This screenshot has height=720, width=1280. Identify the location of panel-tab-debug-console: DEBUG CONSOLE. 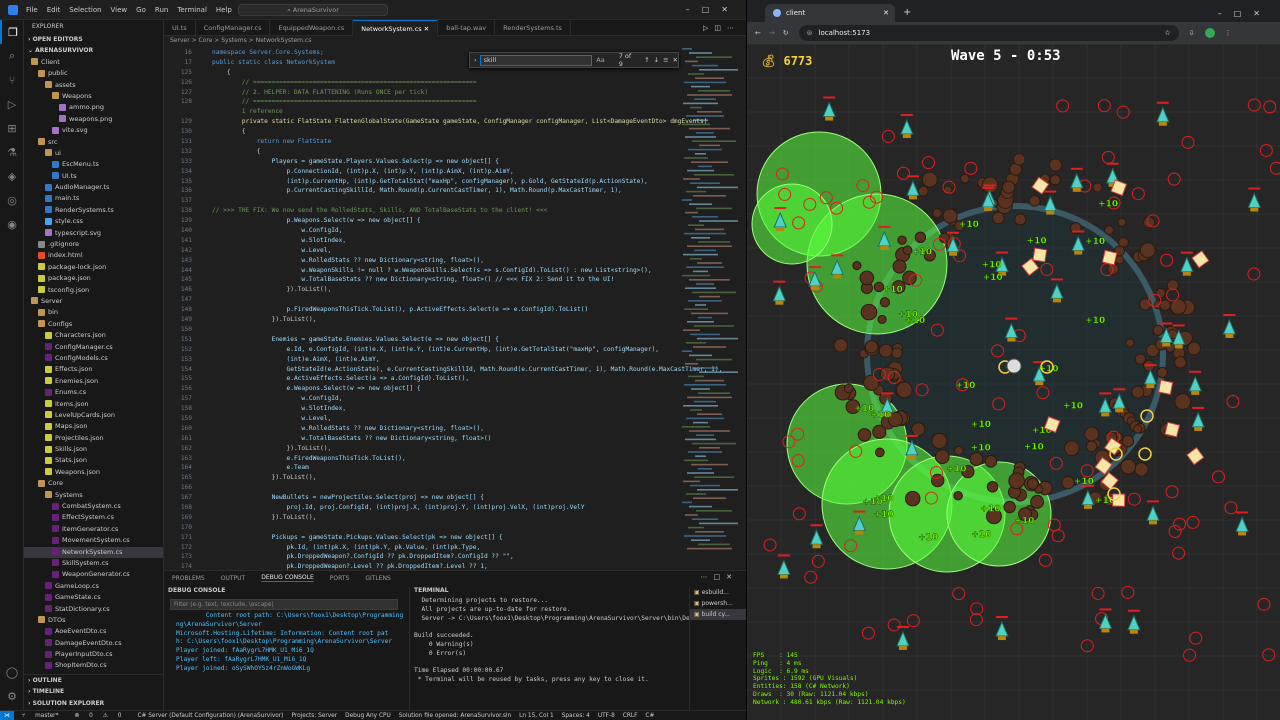
(287, 578).